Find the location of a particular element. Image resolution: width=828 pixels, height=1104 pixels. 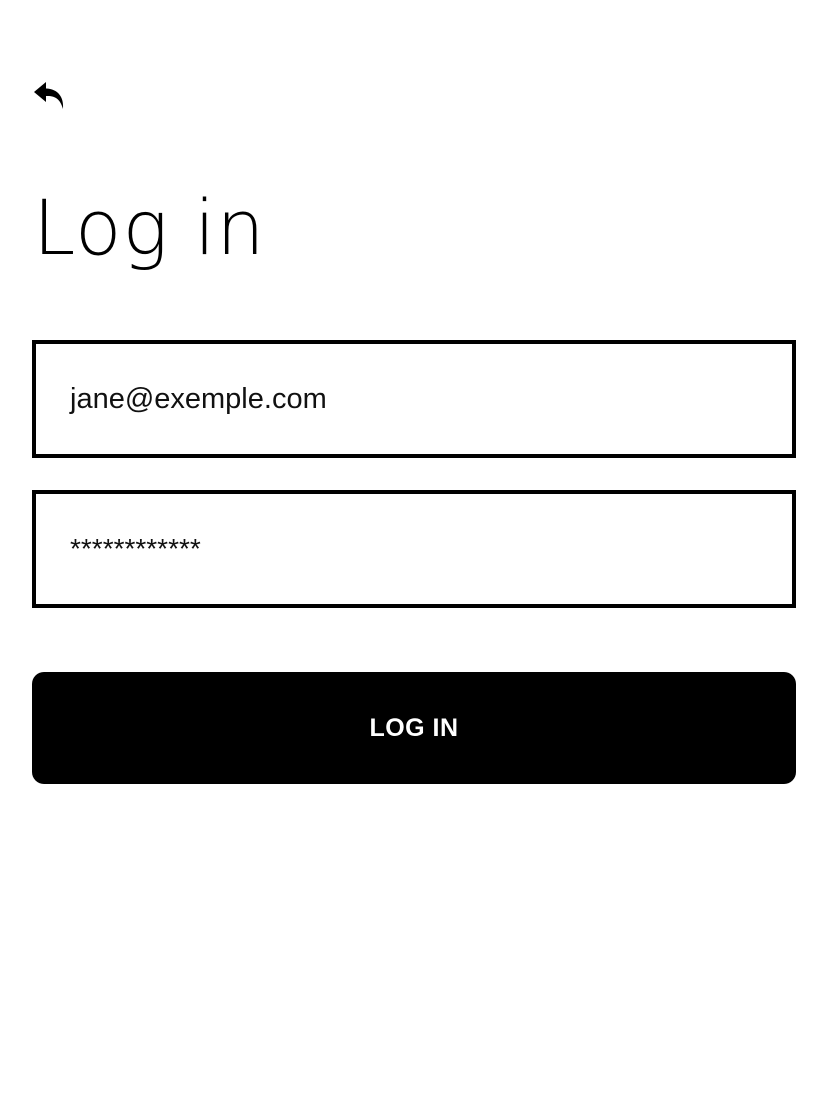

login-button: LOG IN is located at coordinates (414, 728).